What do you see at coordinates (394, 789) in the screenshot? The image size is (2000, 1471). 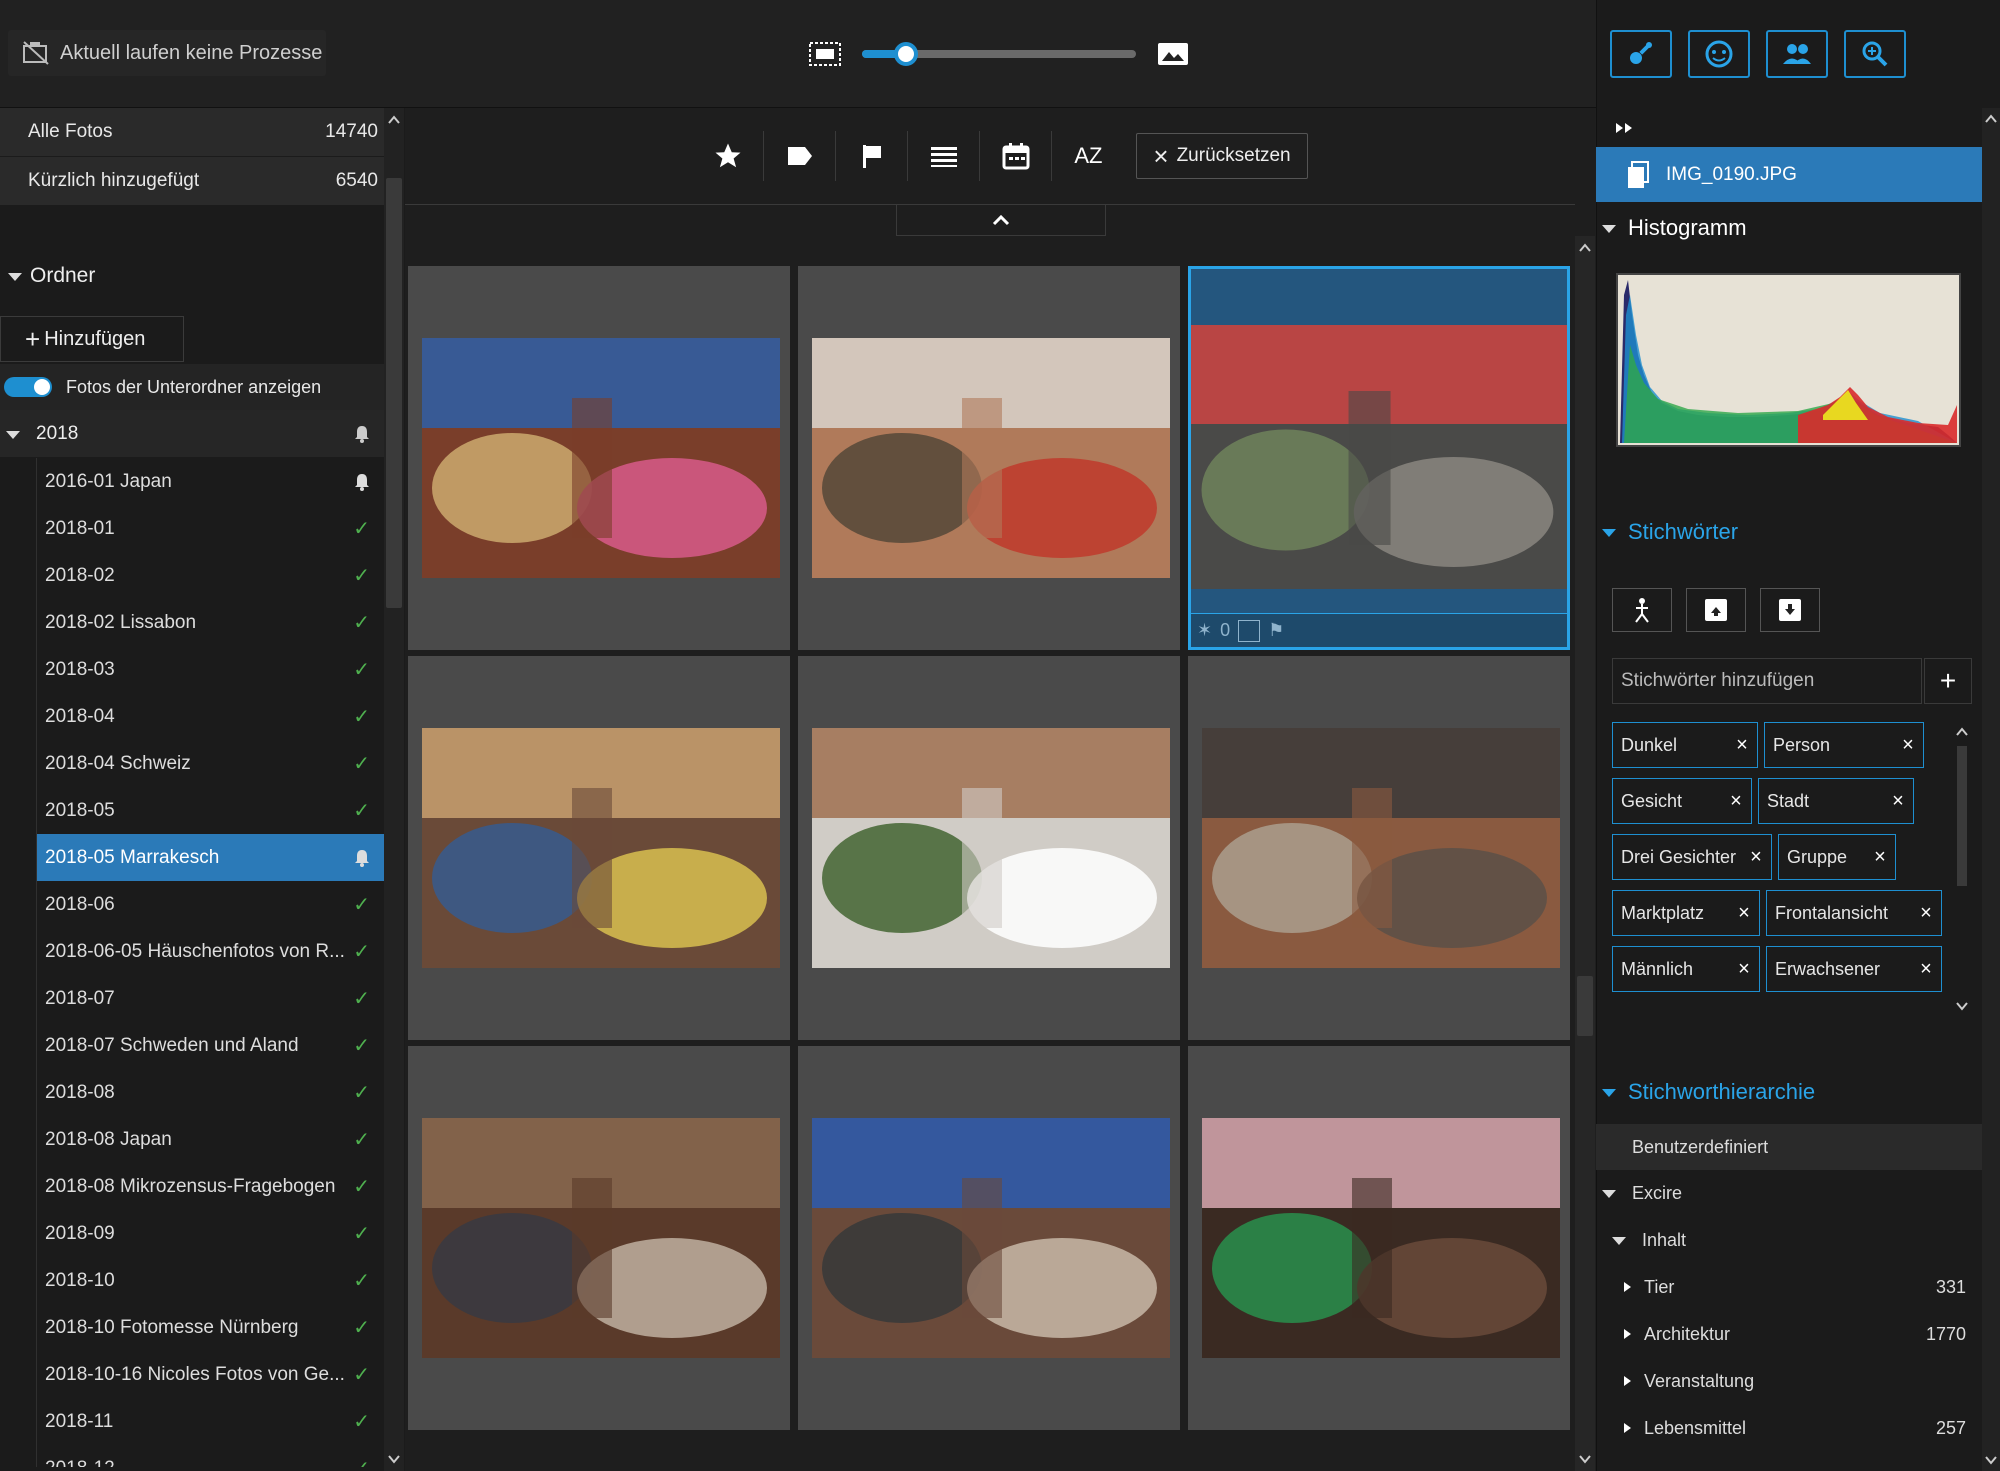 I see `left-scrollbar` at bounding box center [394, 789].